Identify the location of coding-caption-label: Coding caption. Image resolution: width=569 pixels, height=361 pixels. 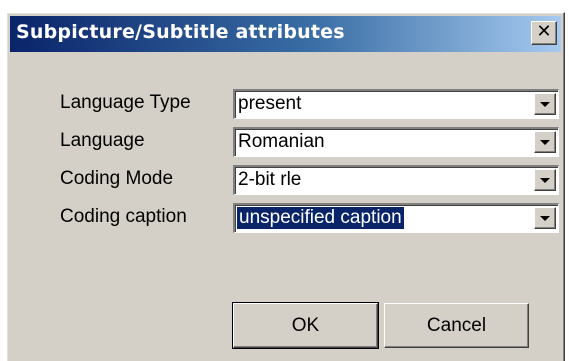
(123, 216).